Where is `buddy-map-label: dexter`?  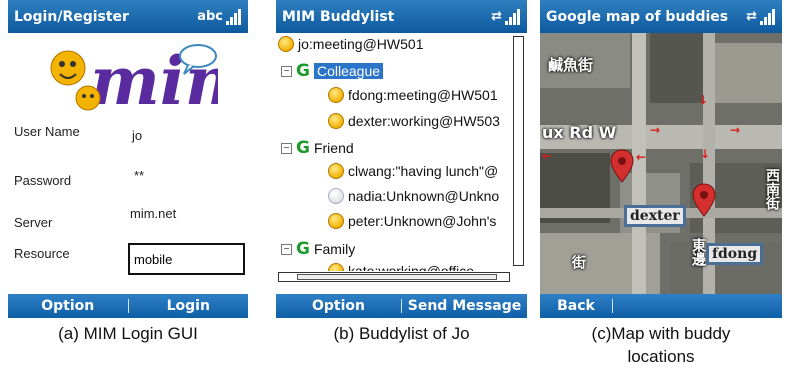 buddy-map-label: dexter is located at coordinates (655, 216).